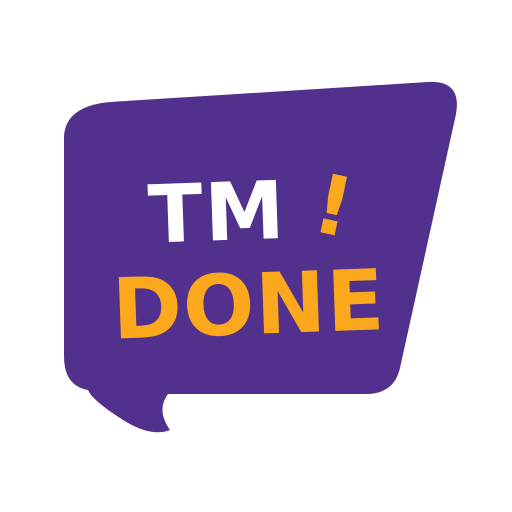 This screenshot has width=512, height=512. Describe the element at coordinates (249, 304) in the screenshot. I see `logo-text-done: DONE` at that location.